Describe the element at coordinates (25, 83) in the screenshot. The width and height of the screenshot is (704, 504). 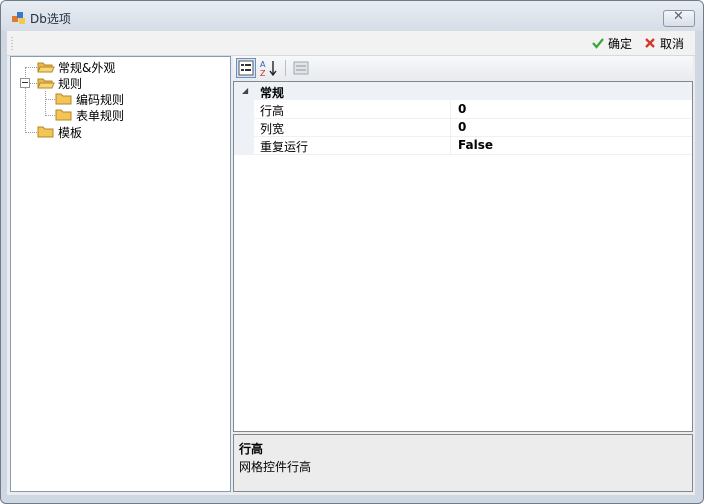
I see `collapse-toggle` at that location.